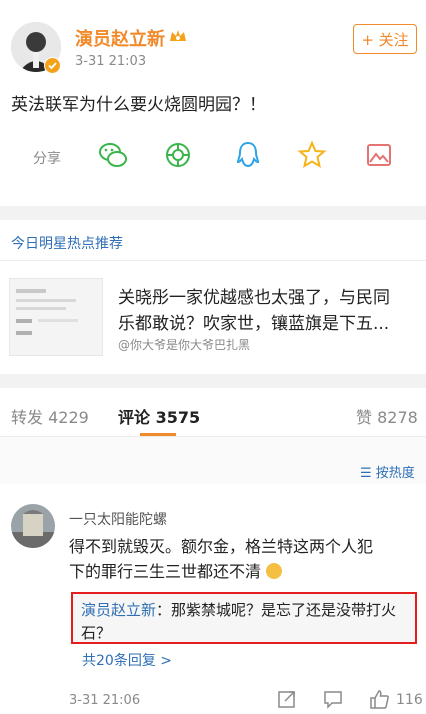 The image size is (426, 714). What do you see at coordinates (165, 571) in the screenshot?
I see `comment-text-line2-text: 下的罪行三生三世都还不清` at bounding box center [165, 571].